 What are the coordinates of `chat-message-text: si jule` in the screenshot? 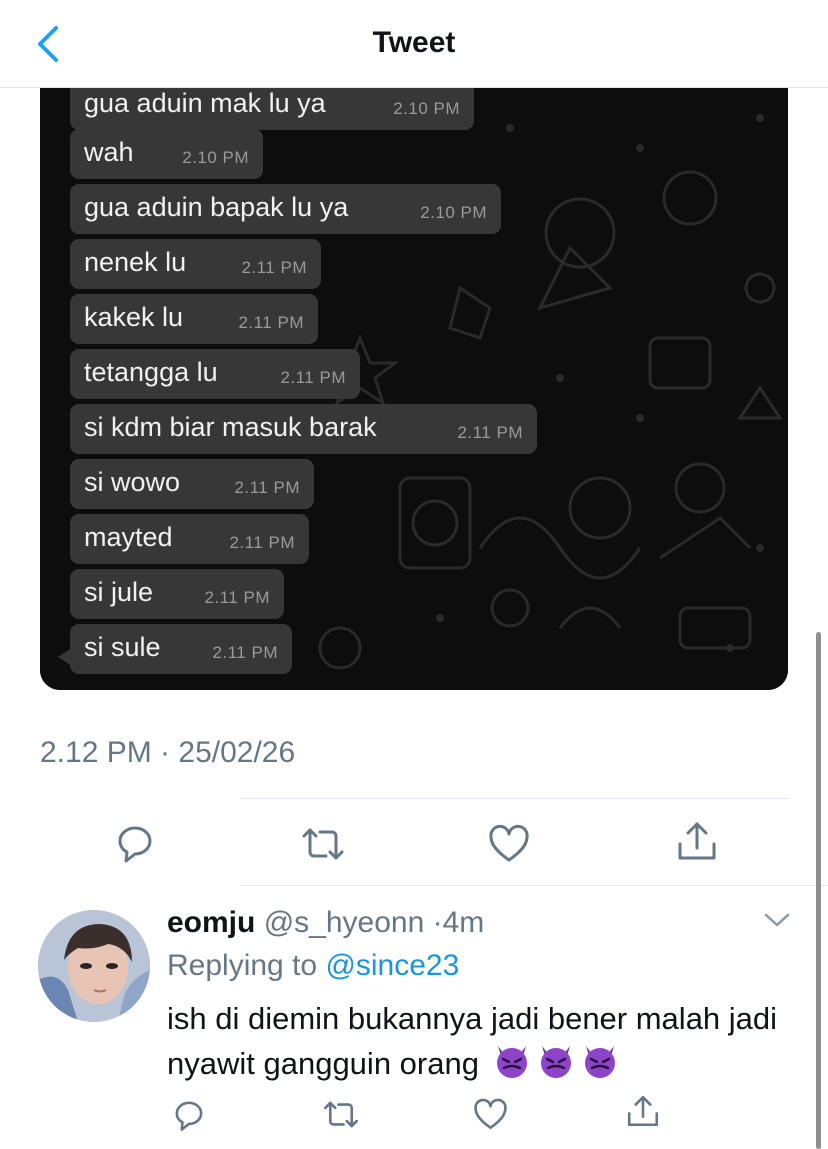 It's located at (119, 592).